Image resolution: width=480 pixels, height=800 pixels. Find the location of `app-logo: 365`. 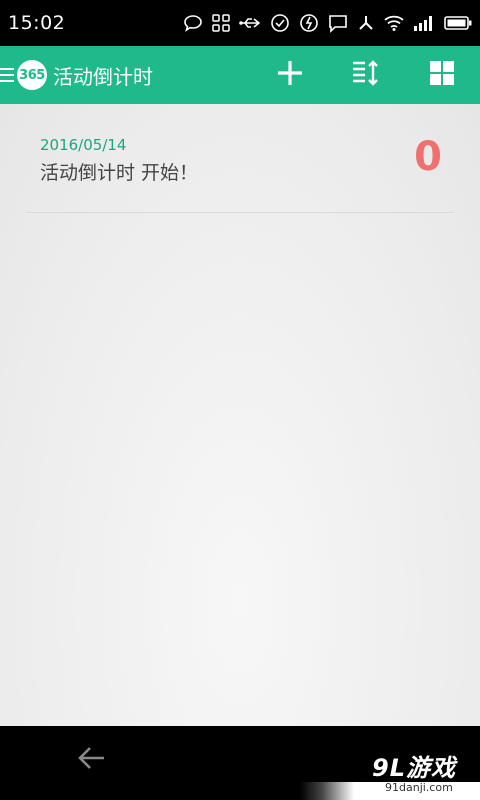

app-logo: 365 is located at coordinates (32, 75).